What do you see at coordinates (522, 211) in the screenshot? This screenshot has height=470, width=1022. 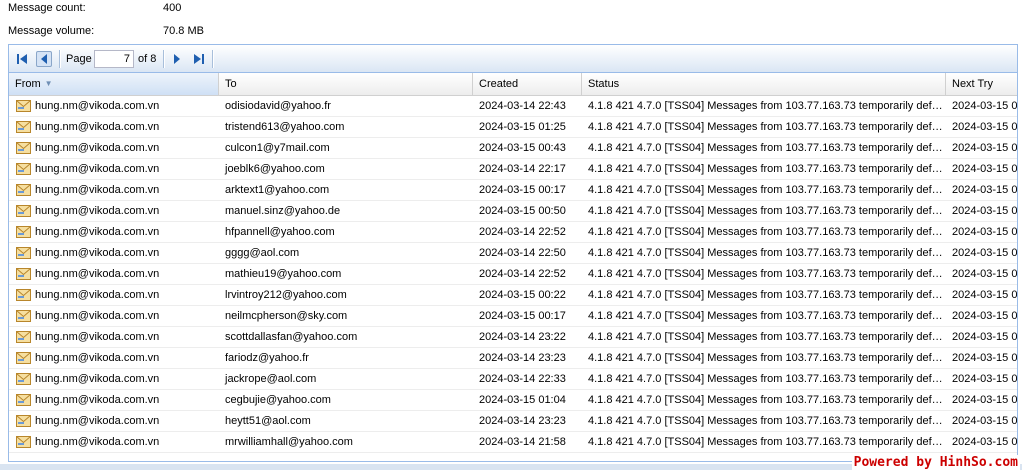 I see `cell-text: 2024-03-15 00:50` at bounding box center [522, 211].